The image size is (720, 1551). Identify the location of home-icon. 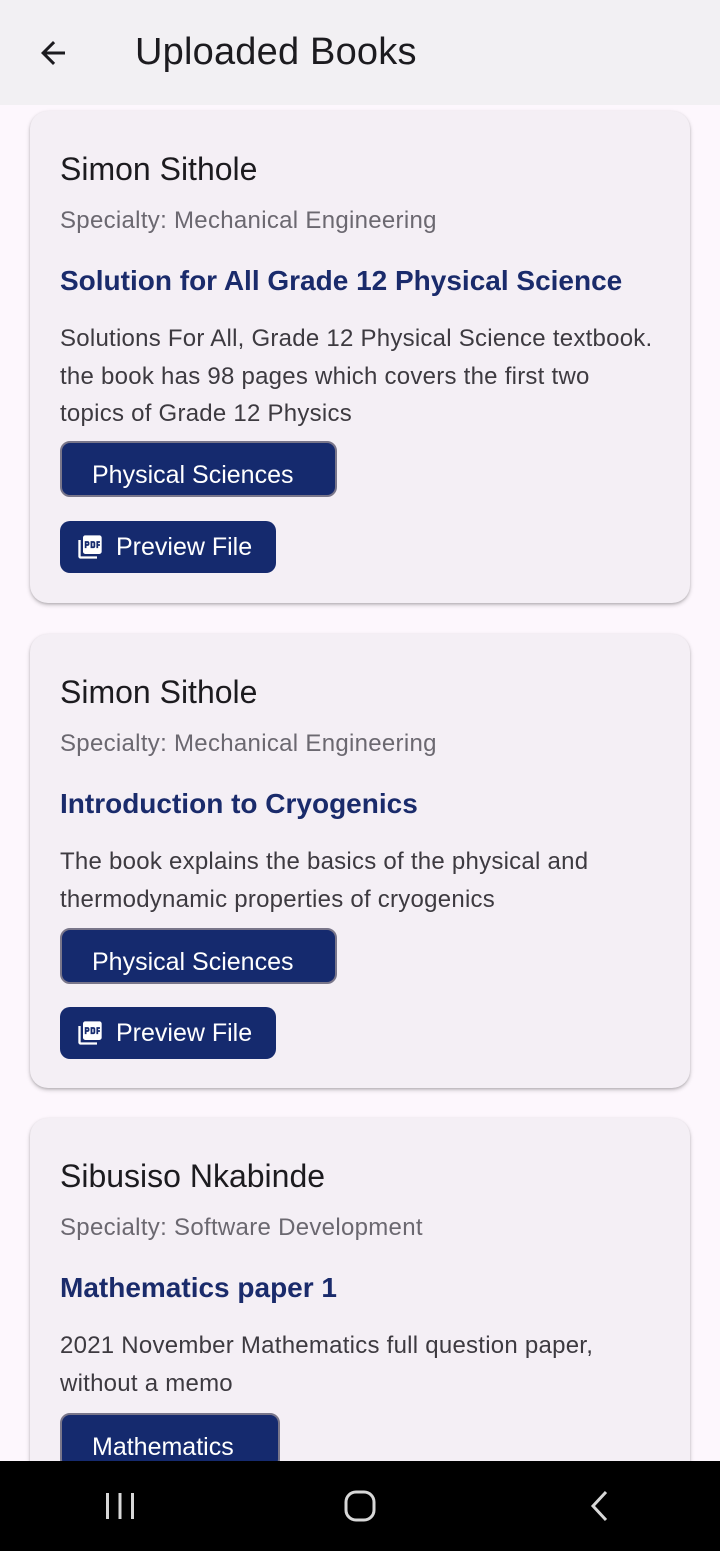
(360, 1506).